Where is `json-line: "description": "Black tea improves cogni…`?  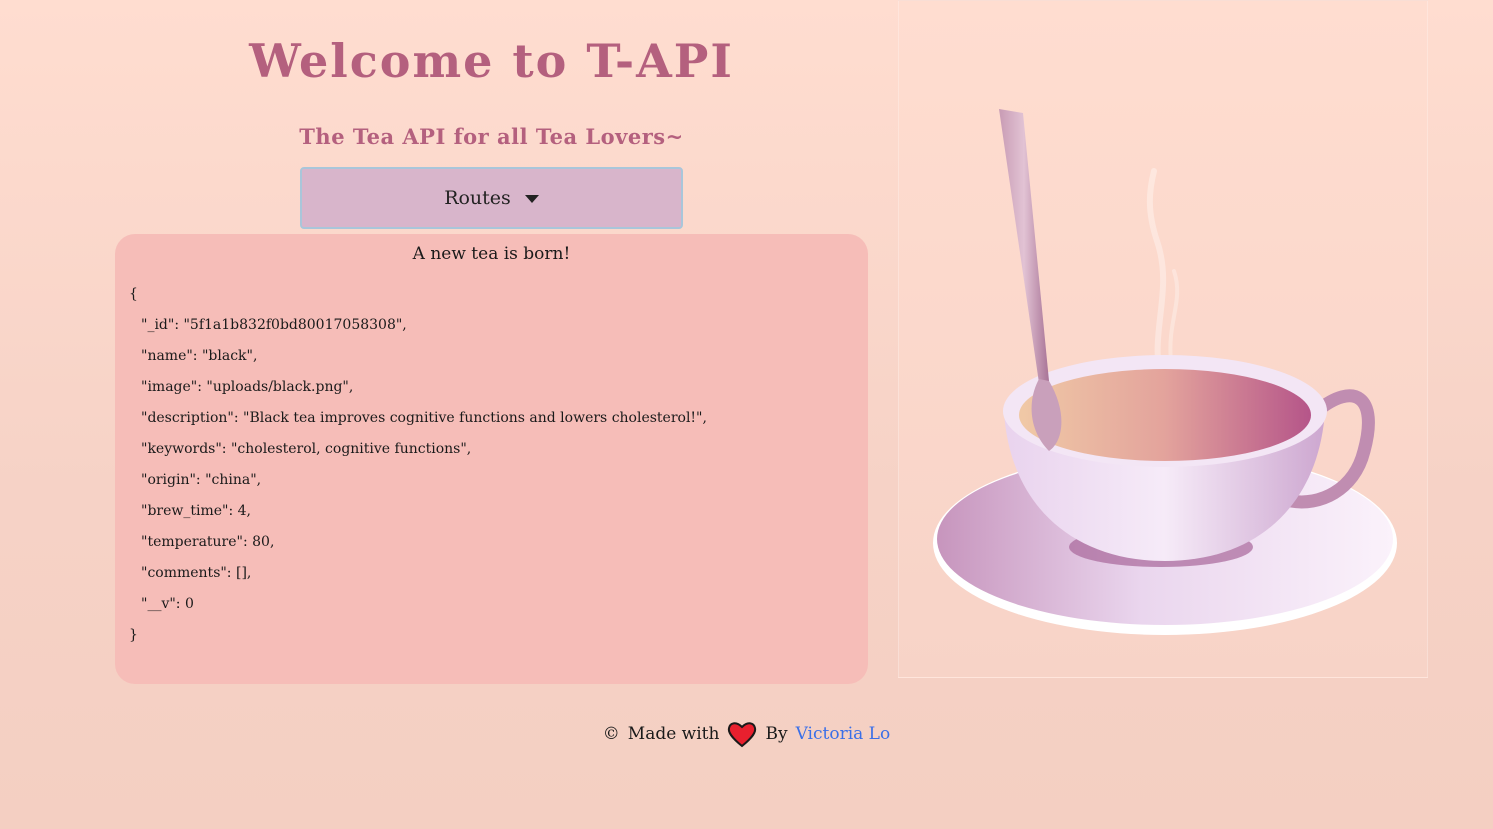 json-line: "description": "Black tea improves cogni… is located at coordinates (424, 418).